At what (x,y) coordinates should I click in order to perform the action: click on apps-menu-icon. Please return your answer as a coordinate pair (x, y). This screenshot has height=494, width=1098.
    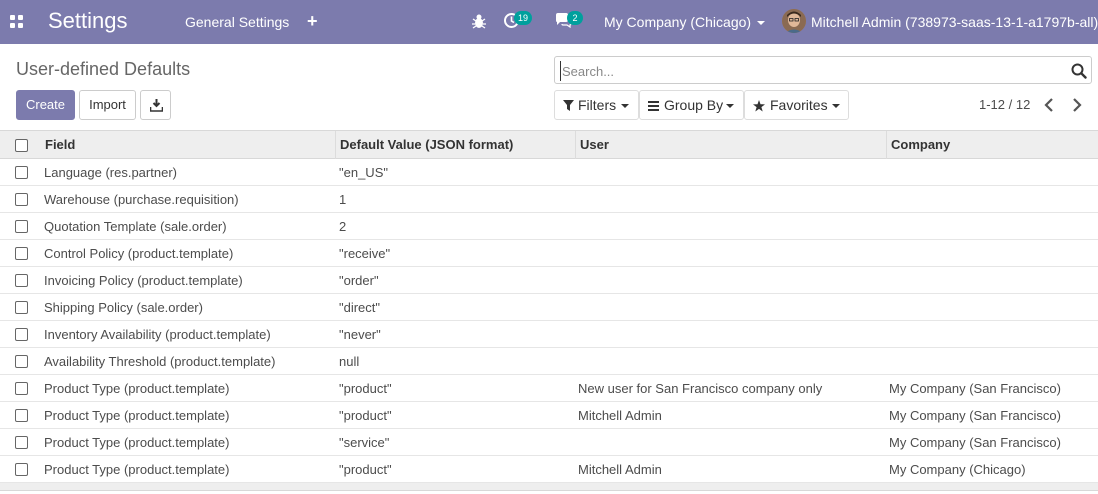
    Looking at the image, I should click on (16, 21).